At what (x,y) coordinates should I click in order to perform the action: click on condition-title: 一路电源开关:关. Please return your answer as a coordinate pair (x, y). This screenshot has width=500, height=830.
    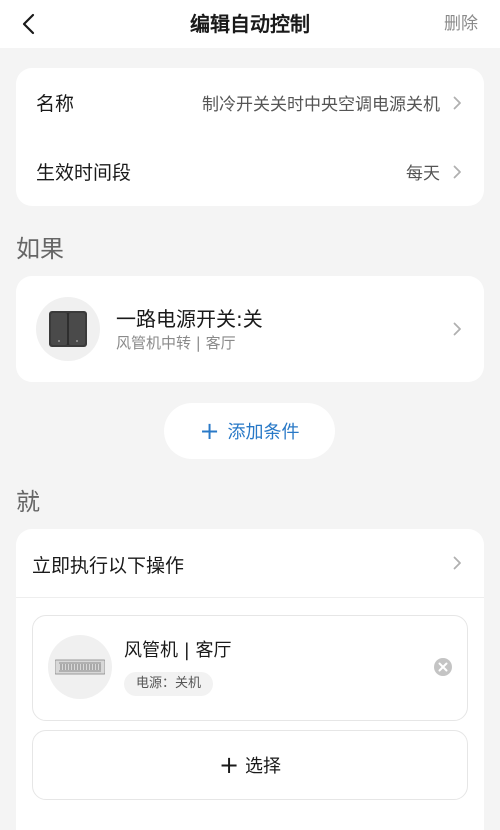
    Looking at the image, I should click on (189, 319).